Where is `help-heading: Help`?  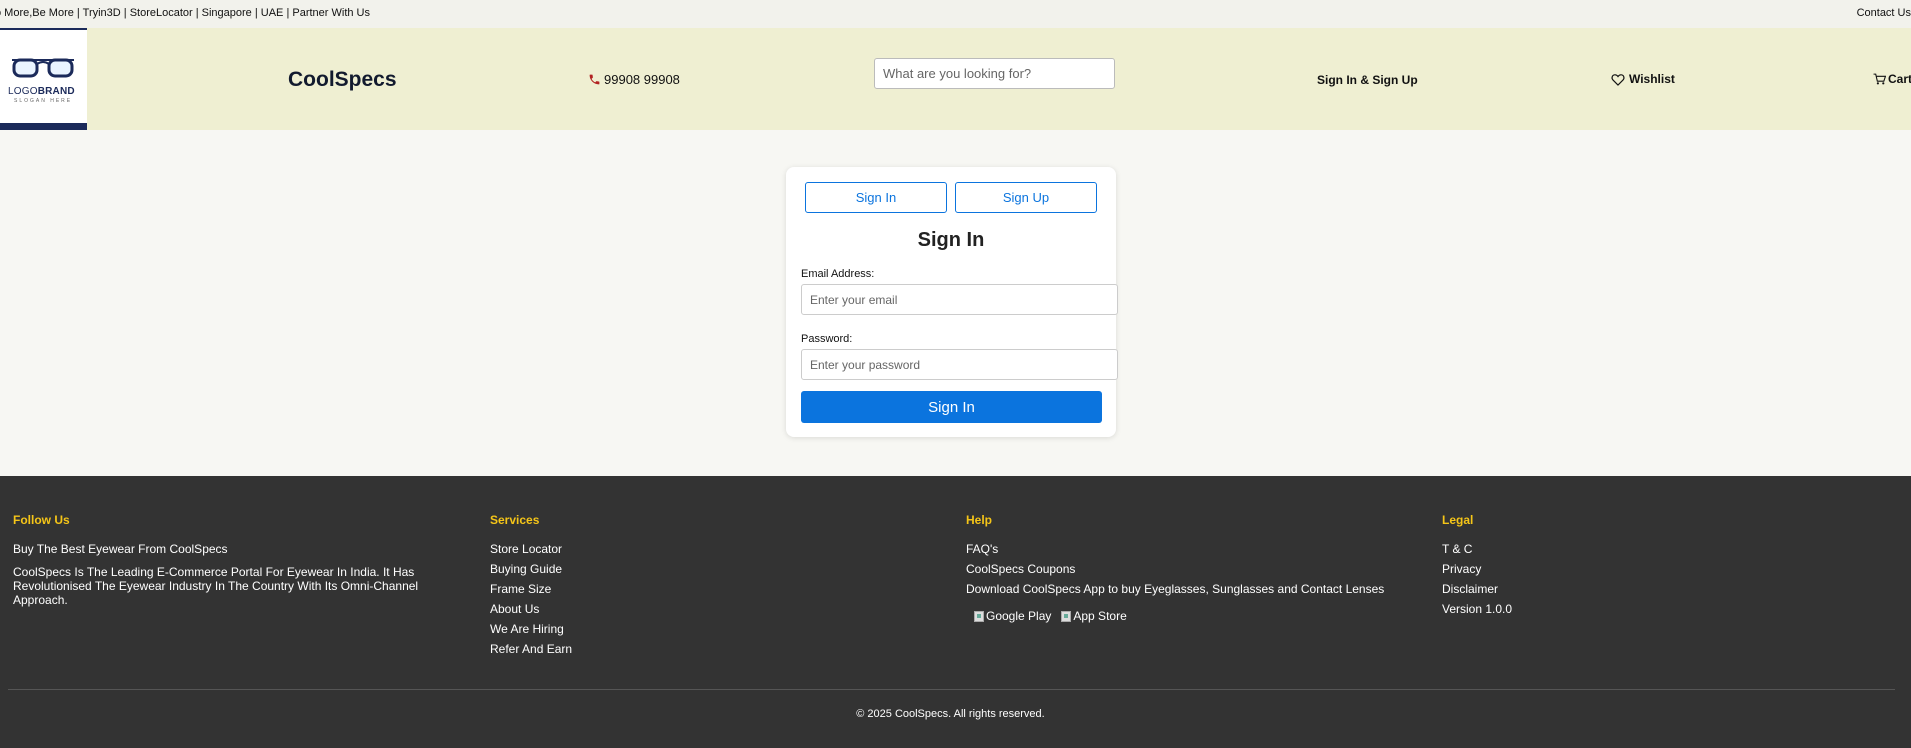 help-heading: Help is located at coordinates (979, 520).